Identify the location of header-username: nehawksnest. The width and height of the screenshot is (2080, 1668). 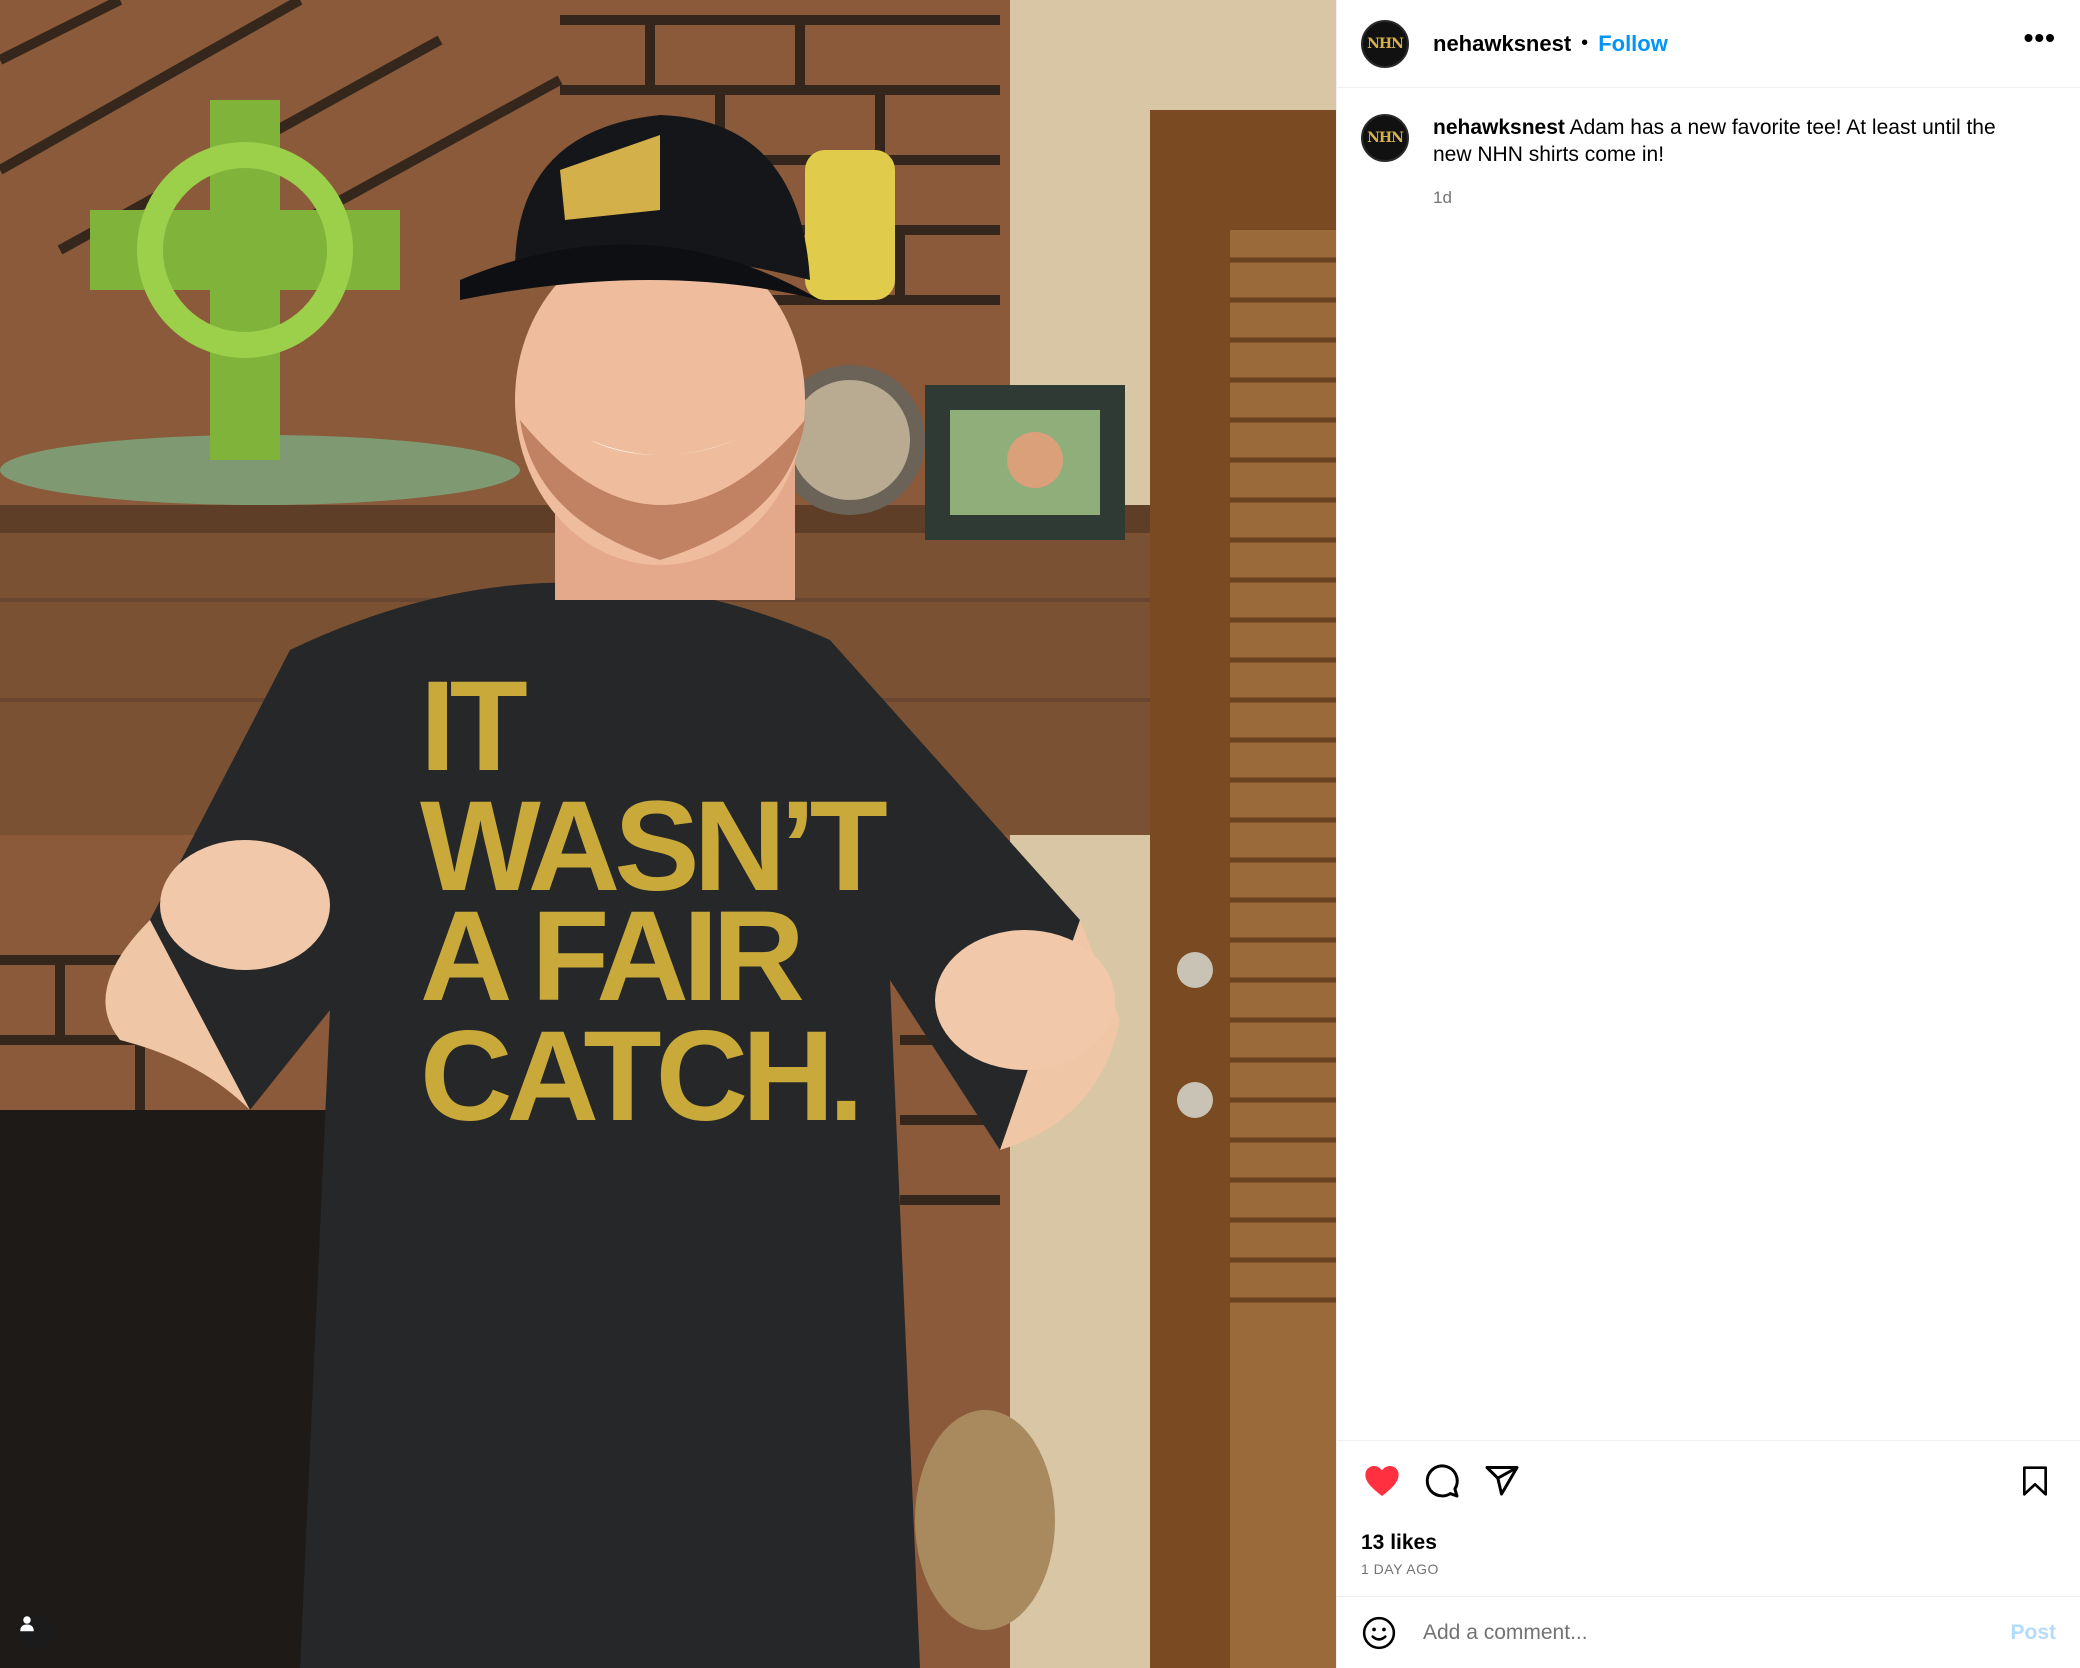
(1502, 44).